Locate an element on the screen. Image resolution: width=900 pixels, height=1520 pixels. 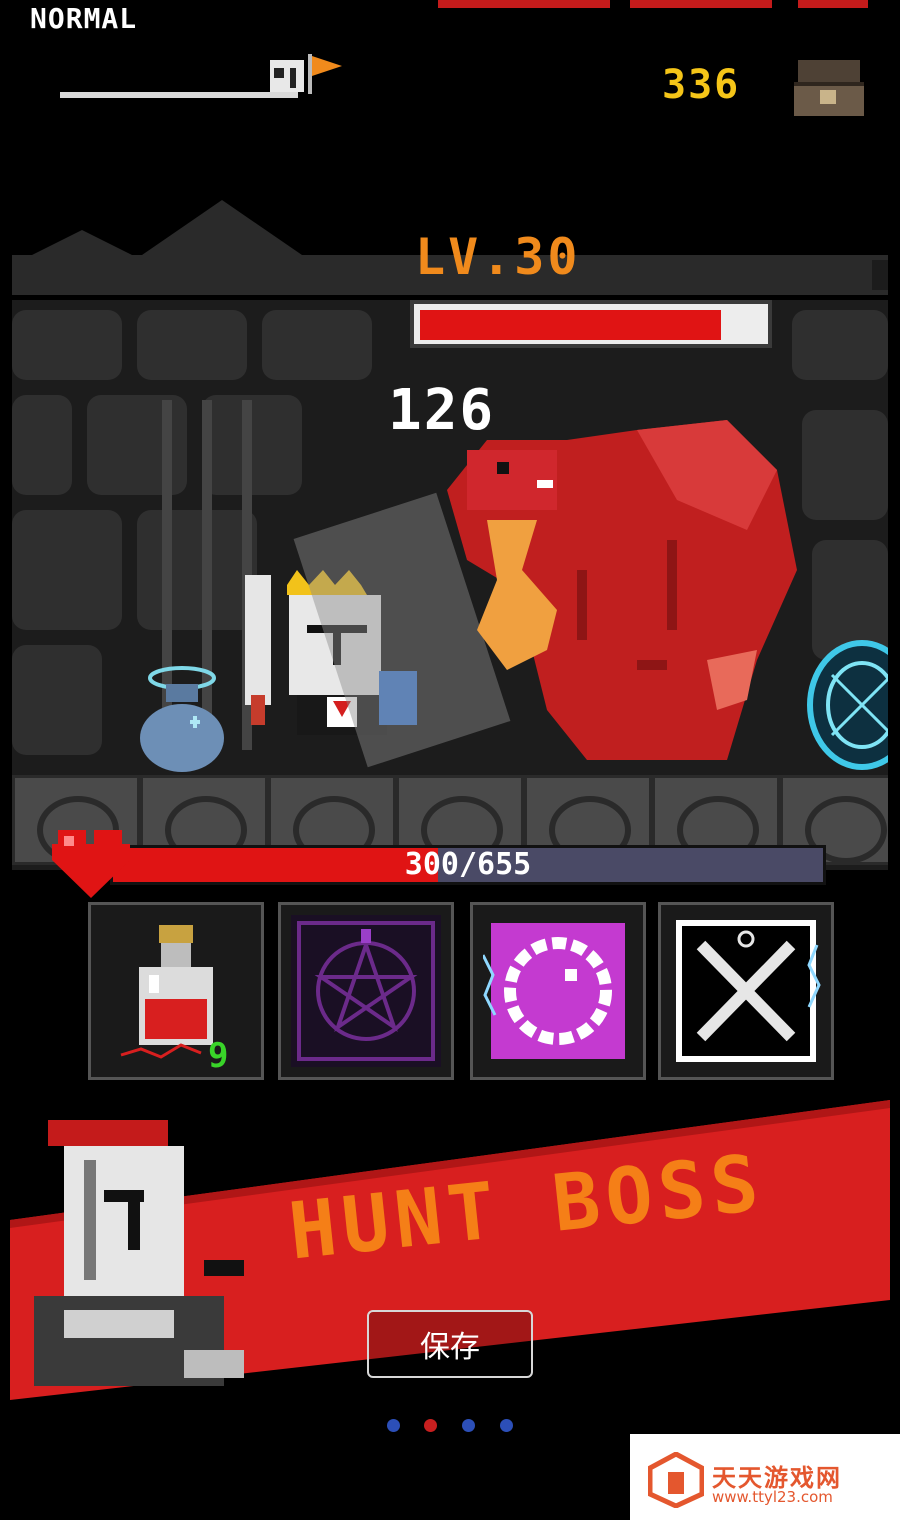
crossed-swords-icon is located at coordinates (748, 991).